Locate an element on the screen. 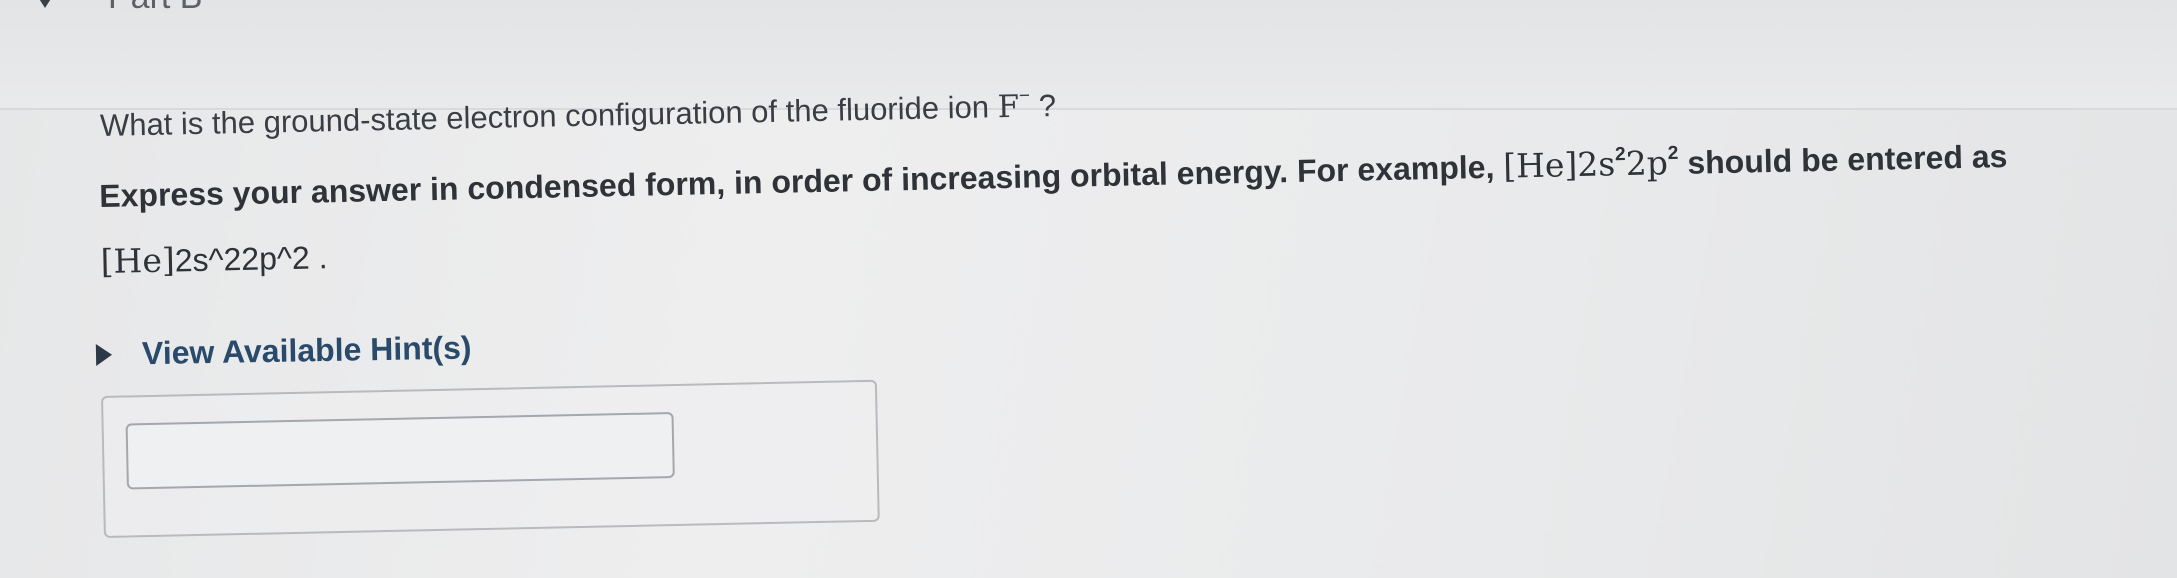 The width and height of the screenshot is (2177, 578). example-2p: 2p is located at coordinates (1647, 163).